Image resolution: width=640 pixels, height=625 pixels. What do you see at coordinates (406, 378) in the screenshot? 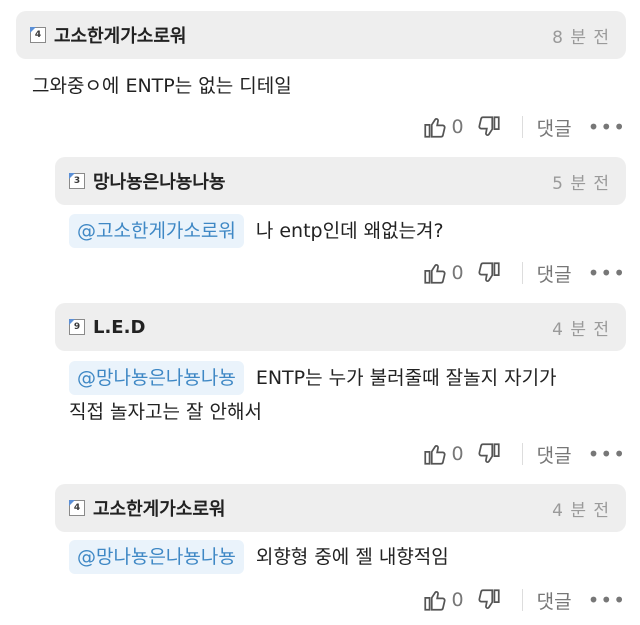
I see `comment-text-line: ENTP는 누가 불러줄때 잘놀지 자기가` at bounding box center [406, 378].